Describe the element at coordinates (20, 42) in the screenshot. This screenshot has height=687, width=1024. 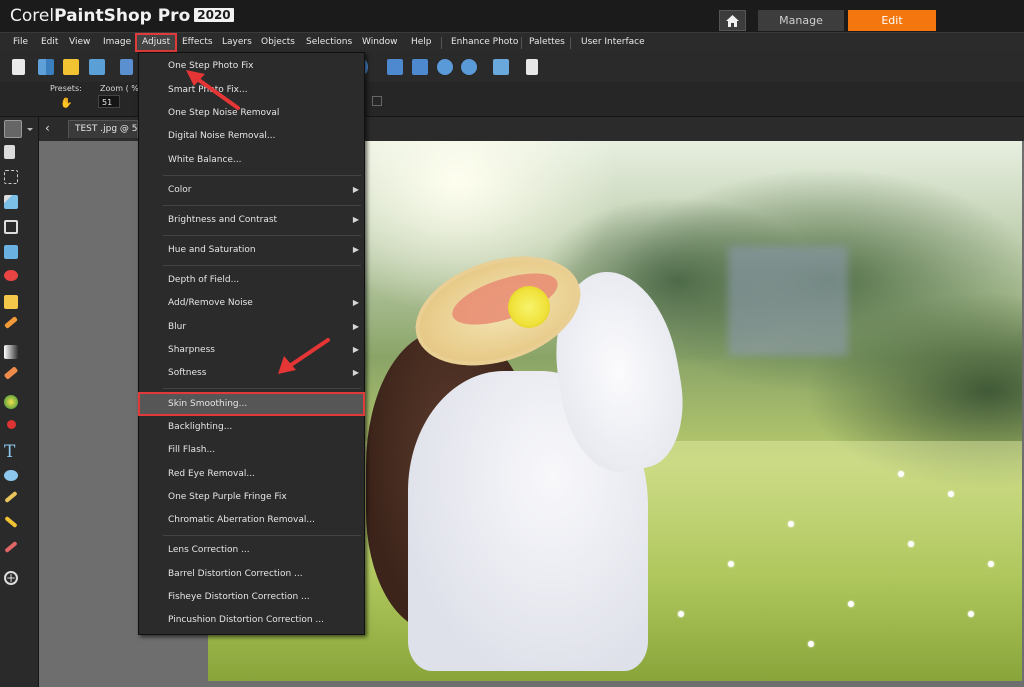
I see `menu-file: File` at that location.